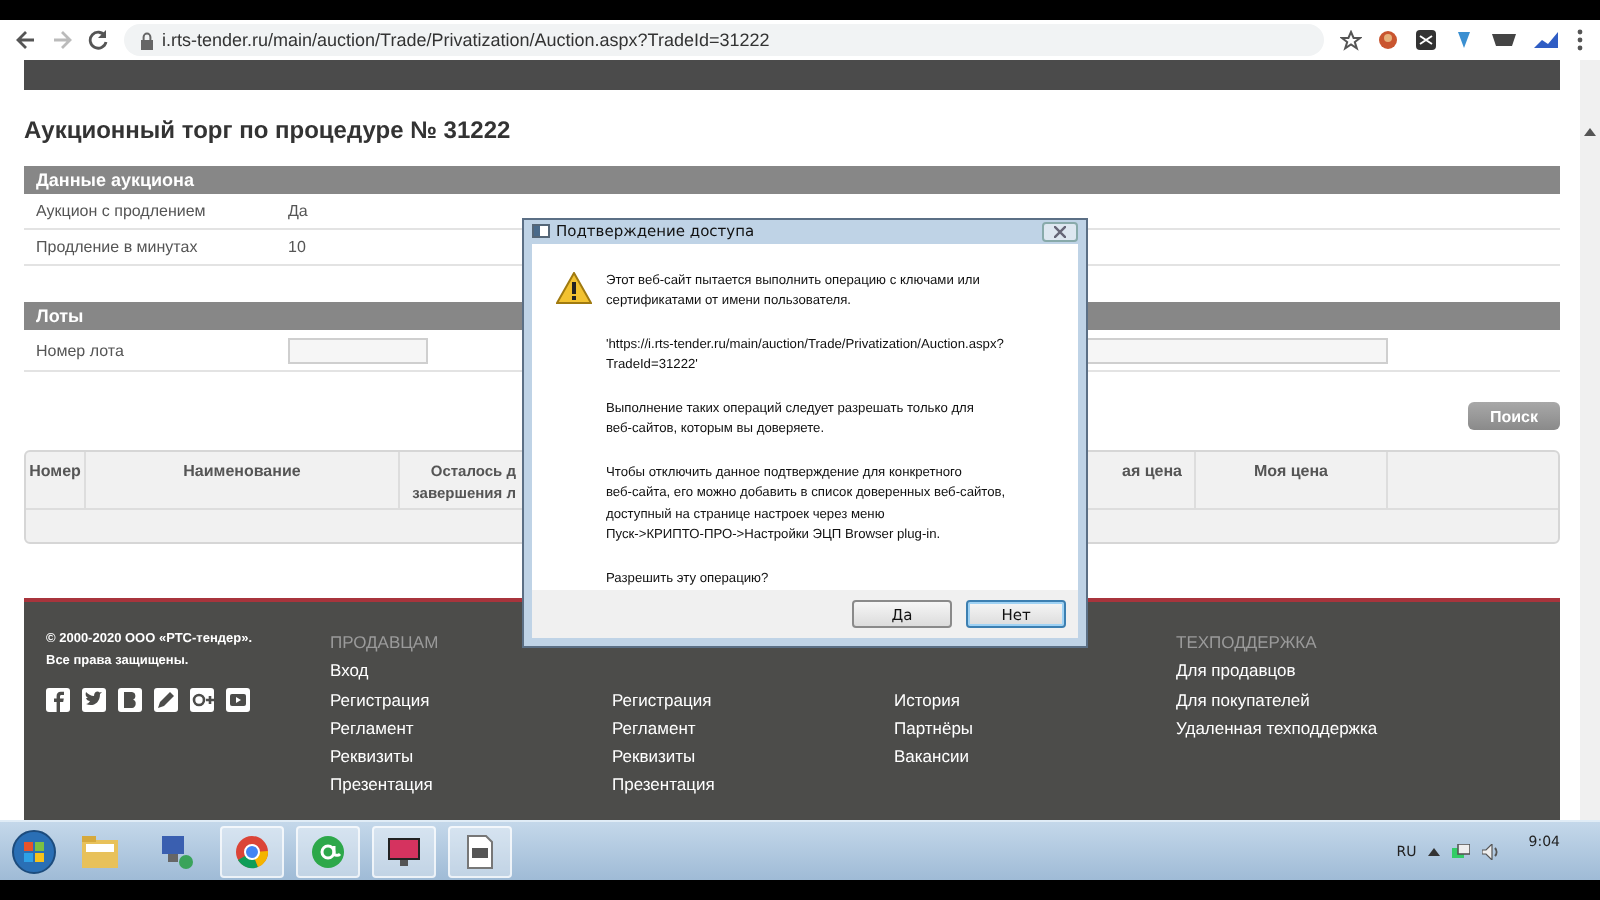 The image size is (1600, 900). What do you see at coordinates (1143, 480) in the screenshot?
I see `column-header: ая цена` at bounding box center [1143, 480].